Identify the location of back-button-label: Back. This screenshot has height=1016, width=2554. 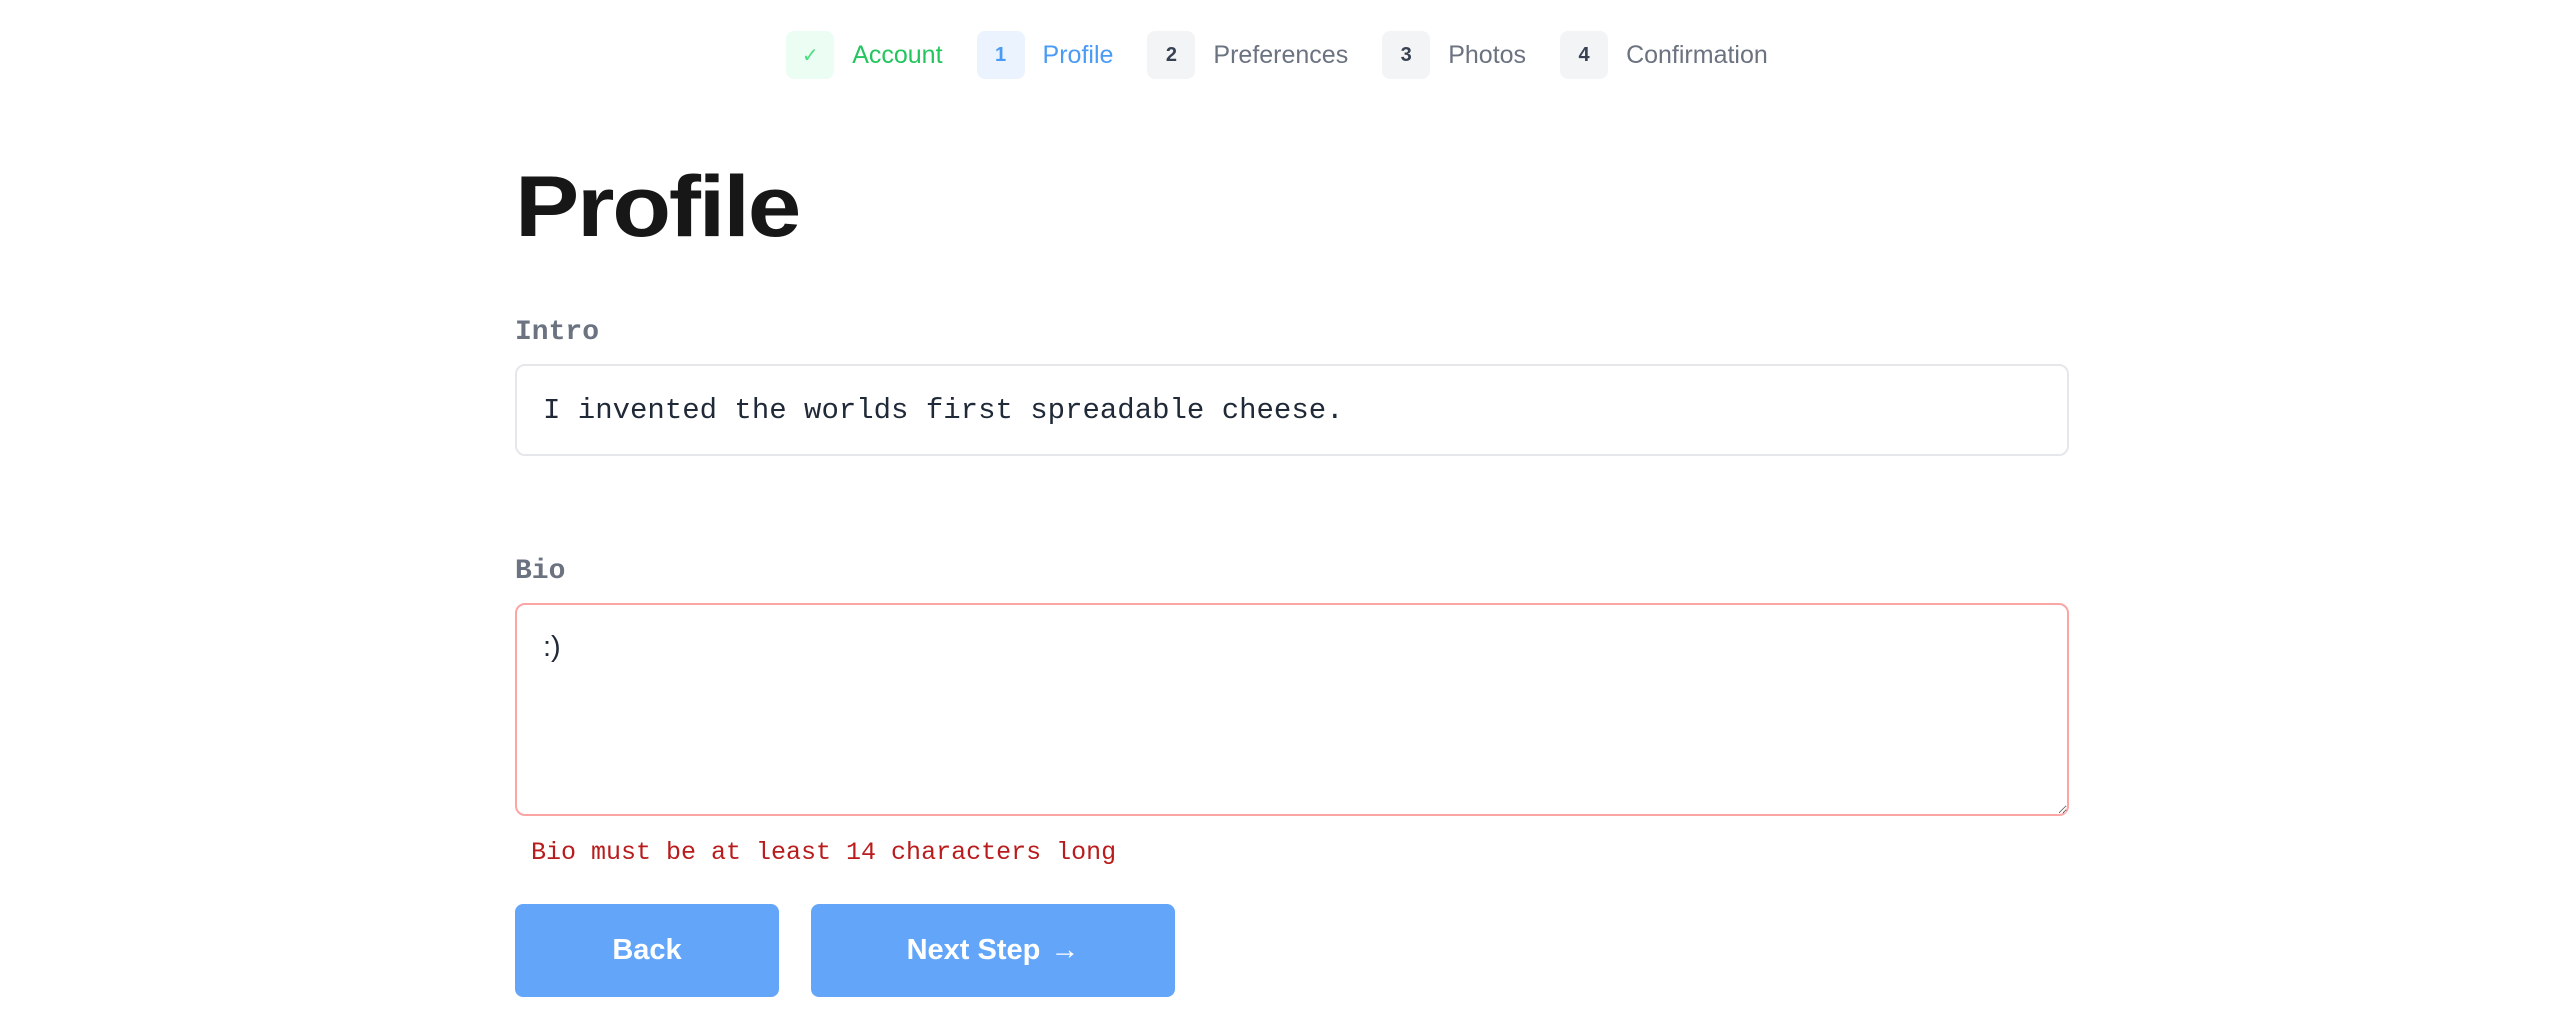
(647, 950).